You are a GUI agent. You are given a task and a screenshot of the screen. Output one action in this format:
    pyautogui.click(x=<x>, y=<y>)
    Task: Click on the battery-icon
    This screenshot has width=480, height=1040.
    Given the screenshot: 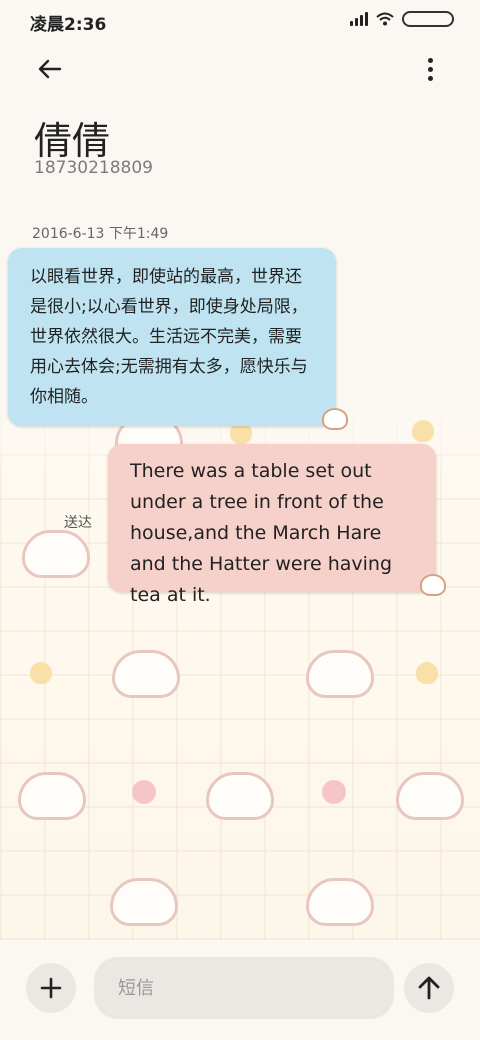 What is the action you would take?
    pyautogui.click(x=428, y=19)
    